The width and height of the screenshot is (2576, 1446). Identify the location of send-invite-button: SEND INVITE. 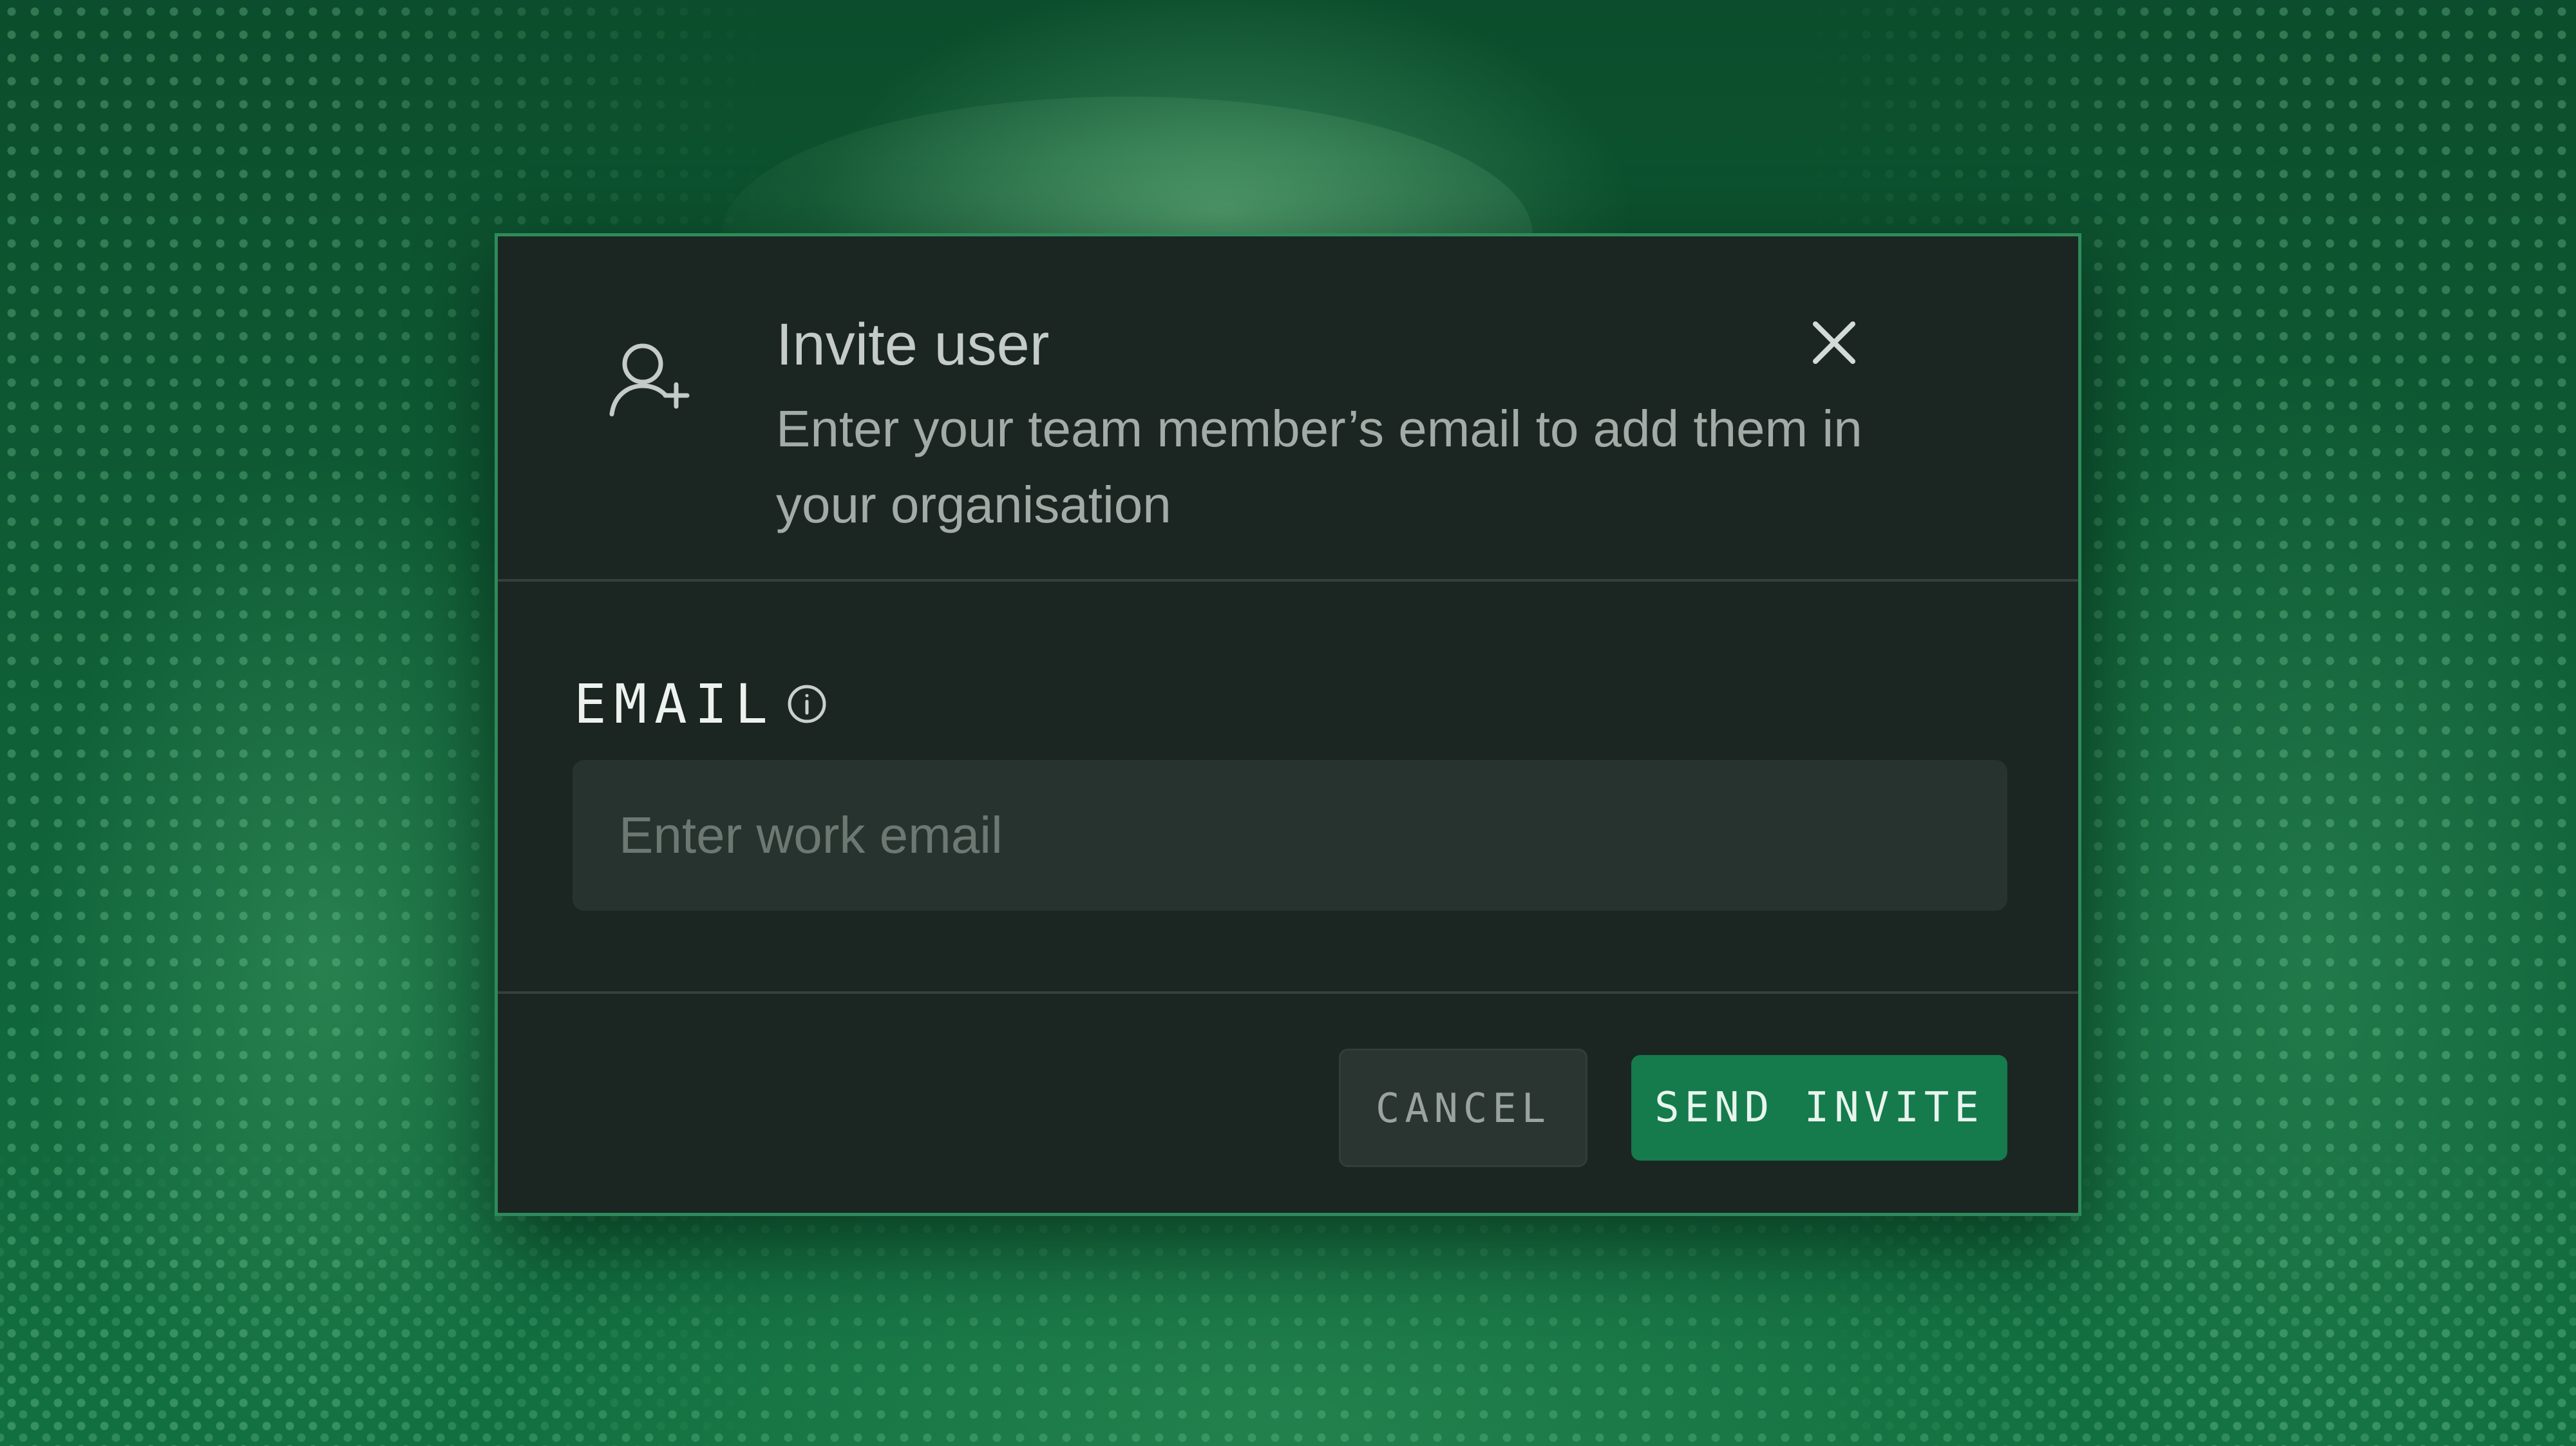
(1819, 1108).